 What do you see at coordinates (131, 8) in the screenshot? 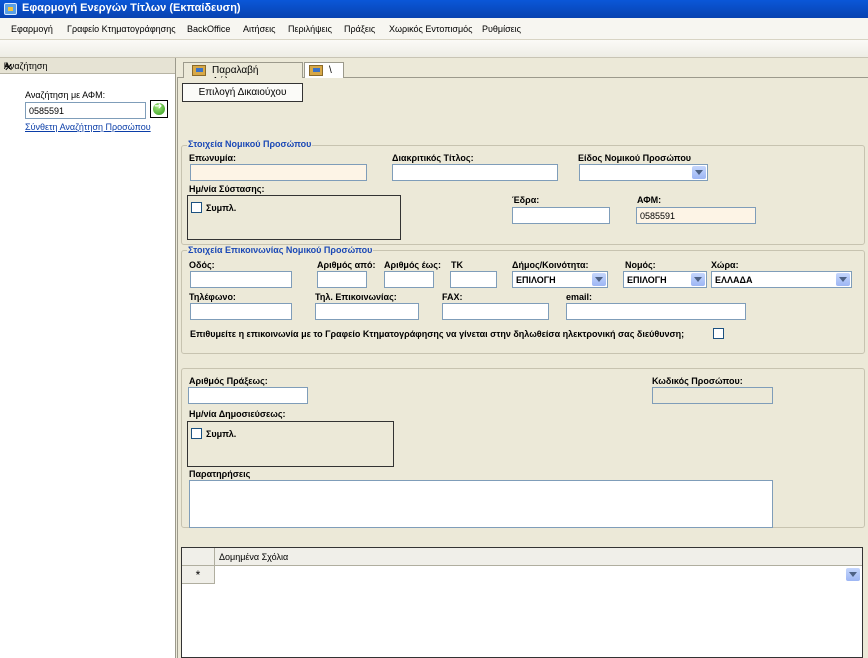
I see `window-title: Εφαρμογή Ενεργών Τίτλων (Εκπαίδευση)` at bounding box center [131, 8].